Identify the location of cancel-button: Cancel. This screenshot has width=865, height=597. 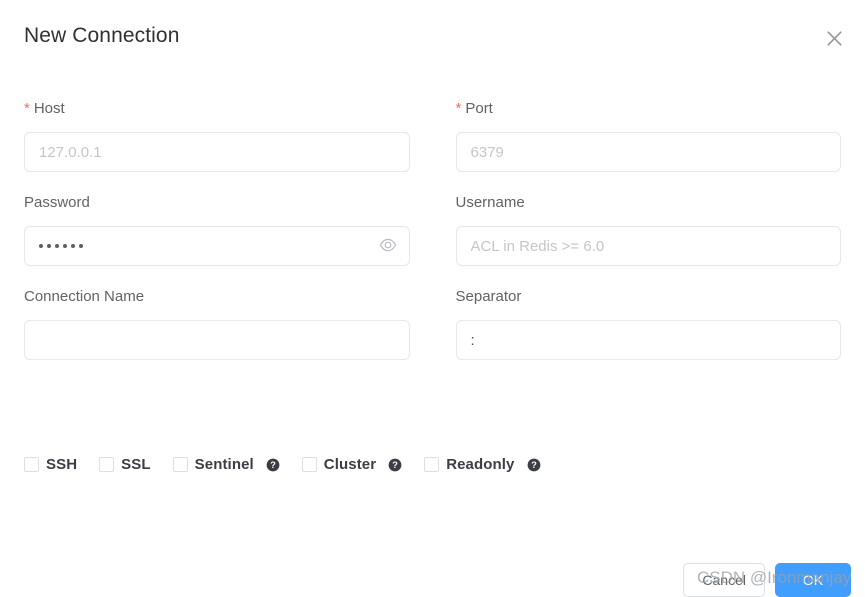
(724, 580).